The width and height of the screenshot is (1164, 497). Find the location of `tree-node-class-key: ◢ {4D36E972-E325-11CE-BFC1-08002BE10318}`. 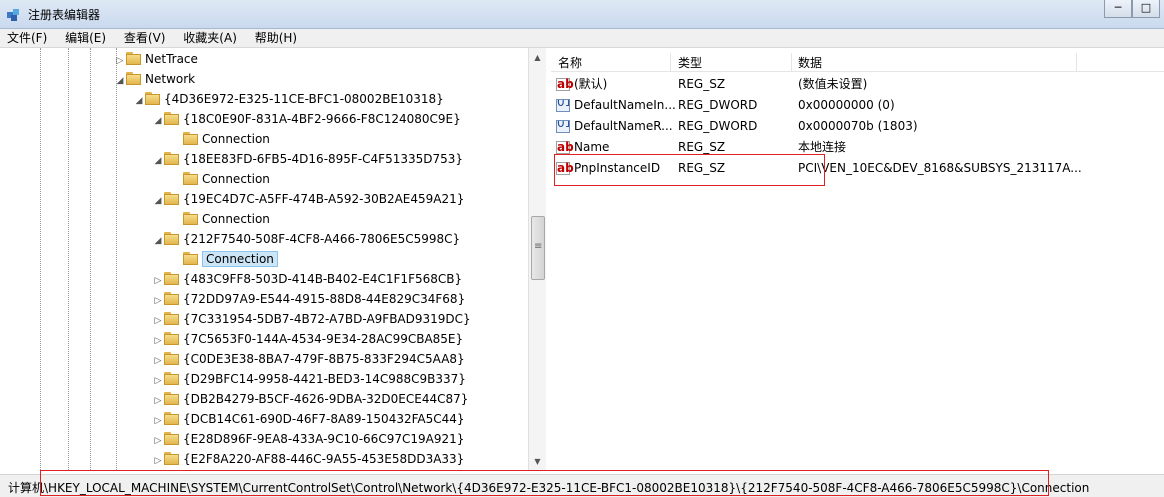

tree-node-class-key: ◢ {4D36E972-E325-11CE-BFC1-08002BE10318} is located at coordinates (288, 99).